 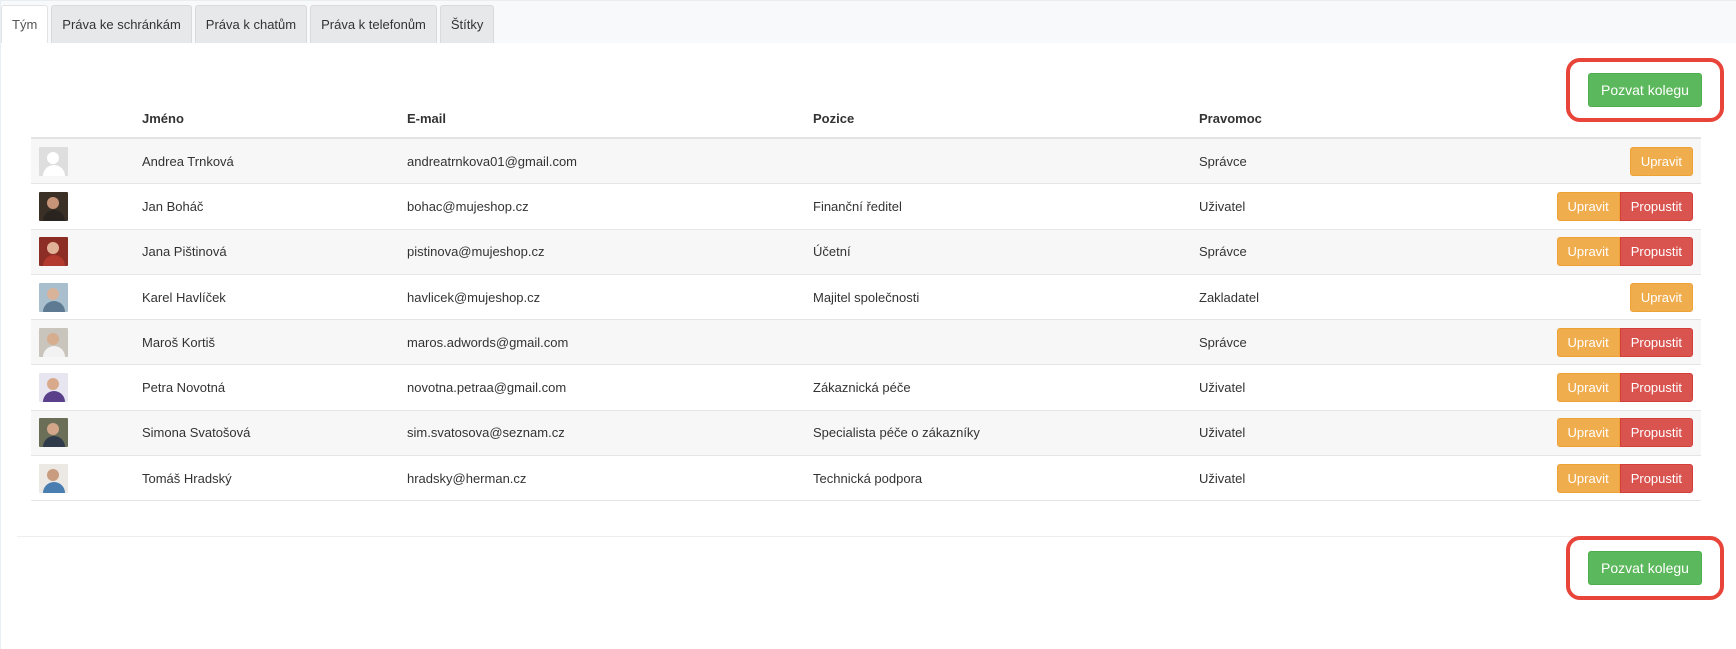 What do you see at coordinates (476, 252) in the screenshot?
I see `email-cell: pistinova@mujeshop.cz` at bounding box center [476, 252].